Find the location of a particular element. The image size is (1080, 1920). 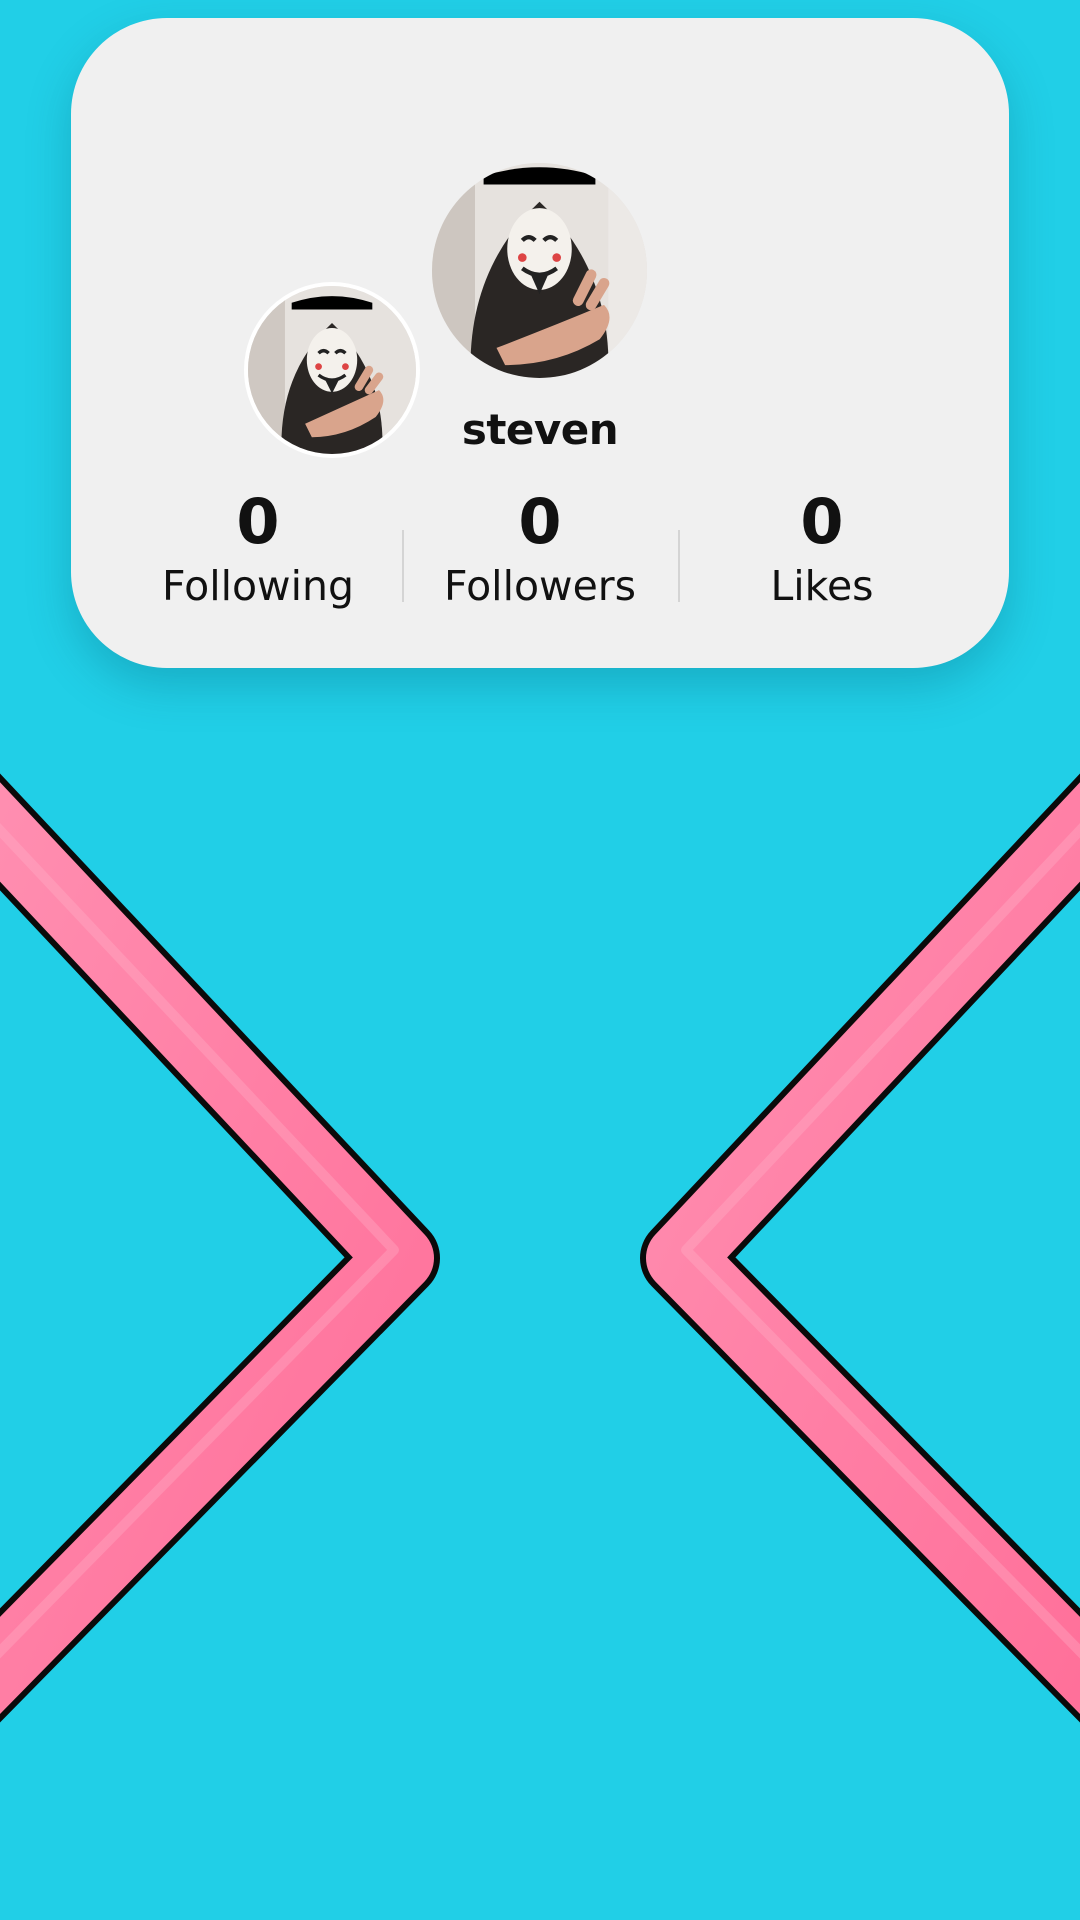

followers-stat: 0 Followers is located at coordinates (540, 548).